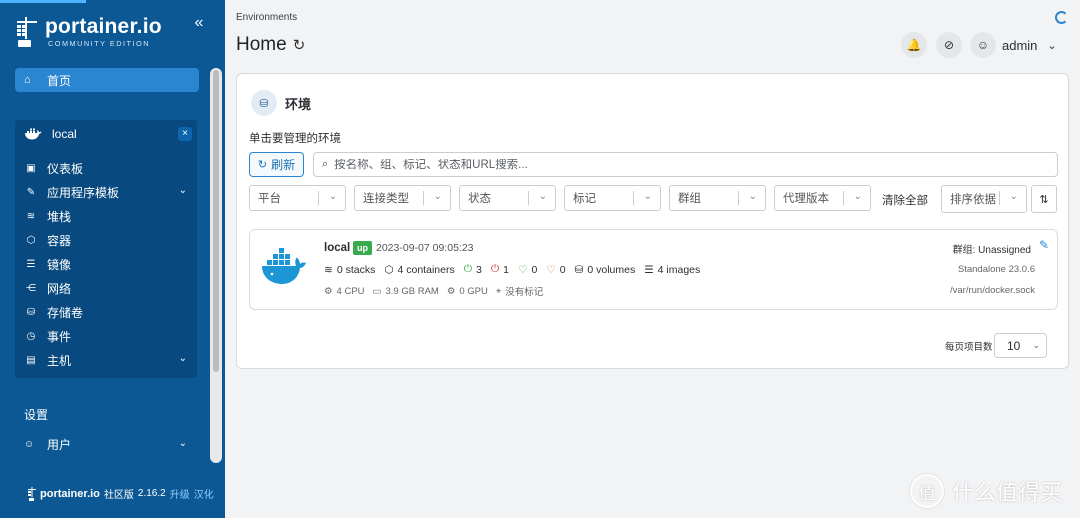  What do you see at coordinates (328, 269) in the screenshot?
I see `stacks-icon: ≋` at bounding box center [328, 269].